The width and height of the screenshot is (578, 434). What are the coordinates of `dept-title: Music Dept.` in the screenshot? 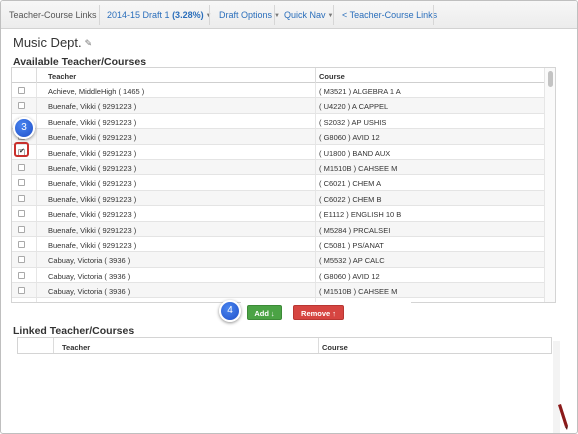 It's located at (47, 42).